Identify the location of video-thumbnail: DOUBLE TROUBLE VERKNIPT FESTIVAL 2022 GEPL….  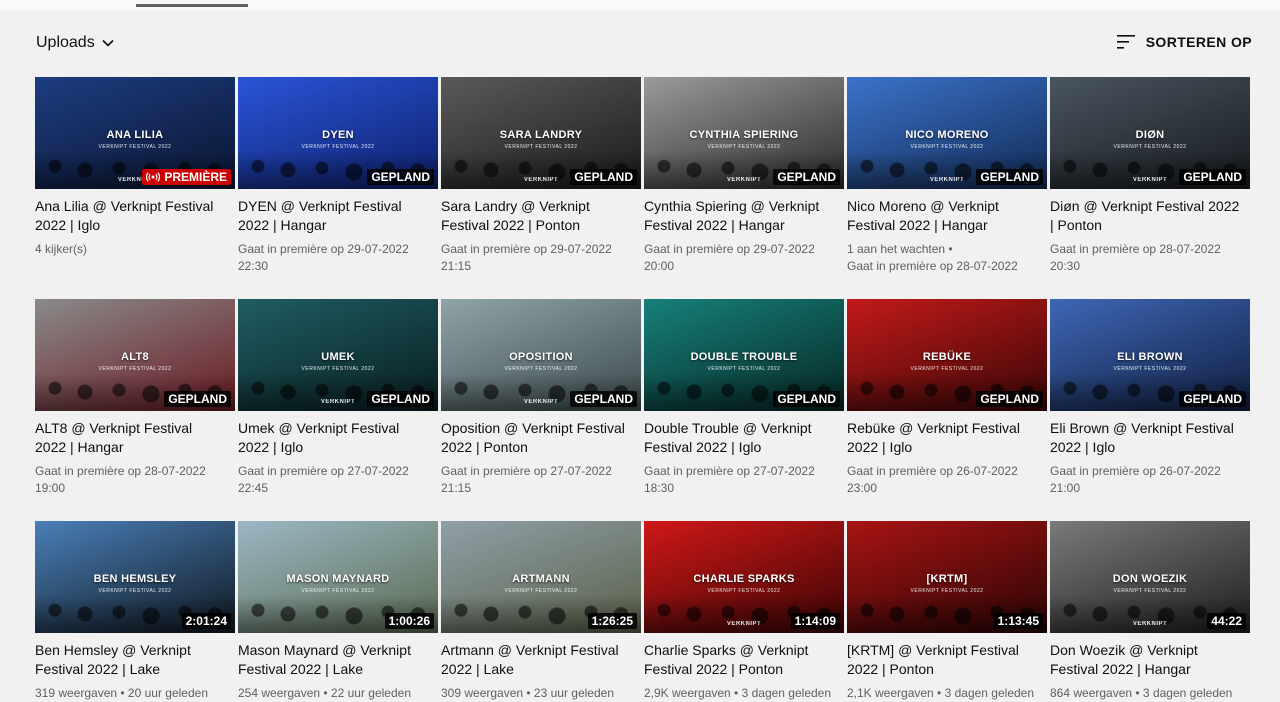
(744, 355).